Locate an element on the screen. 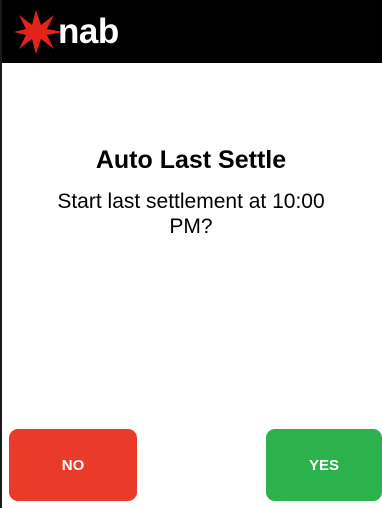 The width and height of the screenshot is (382, 508). yes-button: YES is located at coordinates (324, 465).